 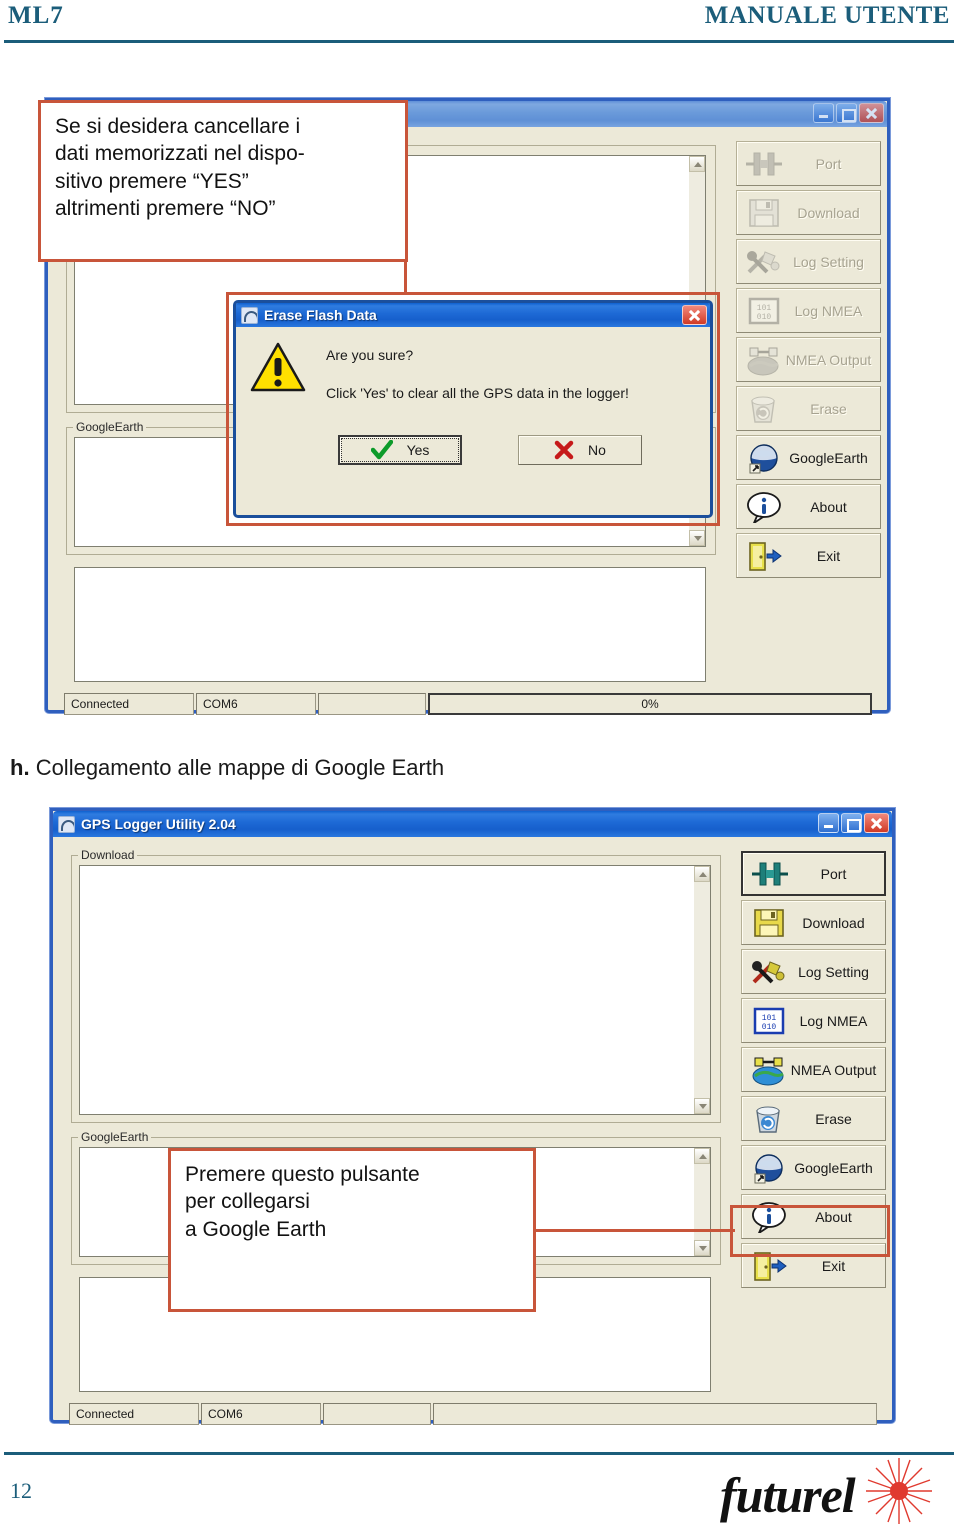 What do you see at coordinates (899, 1491) in the screenshot?
I see `starburst-icon` at bounding box center [899, 1491].